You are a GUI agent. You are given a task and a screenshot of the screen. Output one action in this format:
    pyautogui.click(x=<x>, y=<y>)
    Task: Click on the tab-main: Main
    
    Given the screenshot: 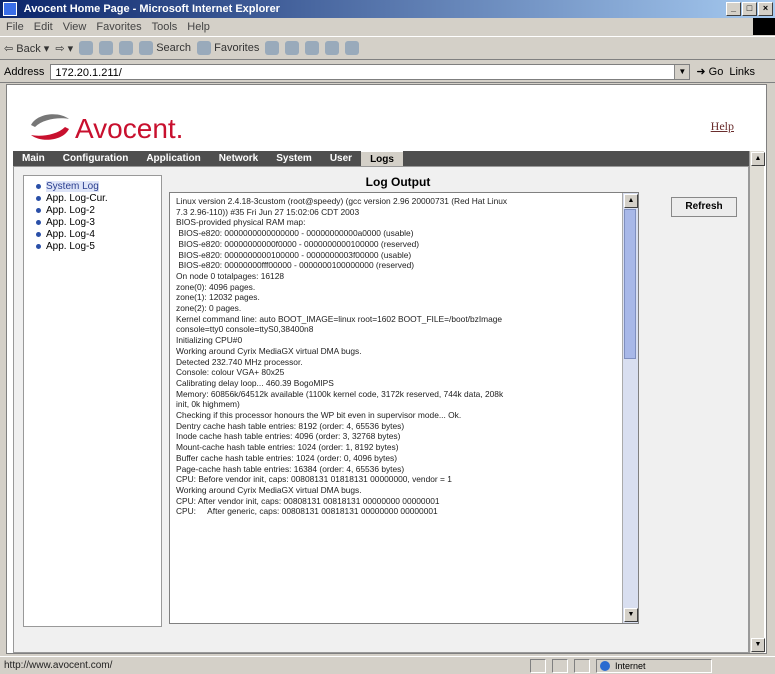 What is the action you would take?
    pyautogui.click(x=33, y=158)
    